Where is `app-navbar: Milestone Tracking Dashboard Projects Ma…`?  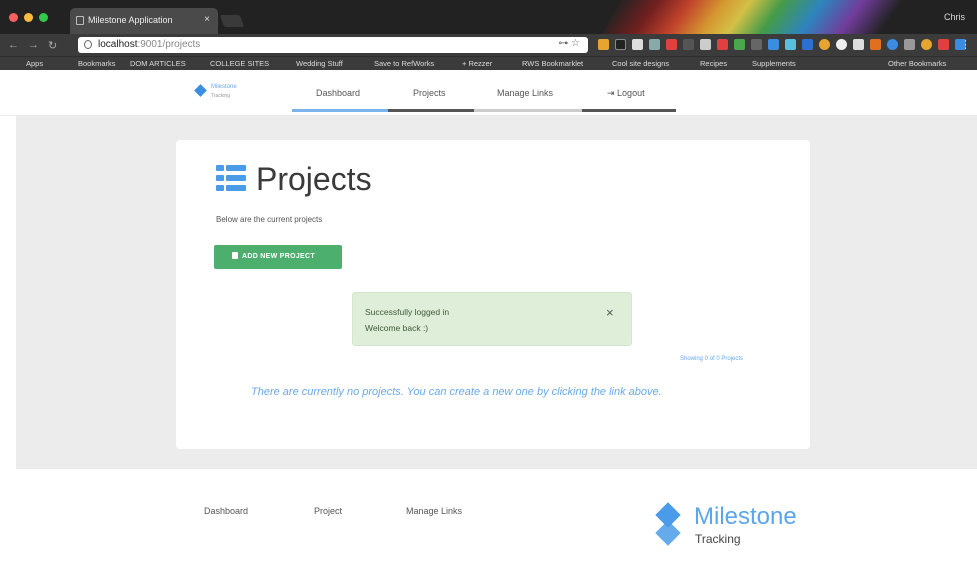 app-navbar: Milestone Tracking Dashboard Projects Ma… is located at coordinates (488, 93).